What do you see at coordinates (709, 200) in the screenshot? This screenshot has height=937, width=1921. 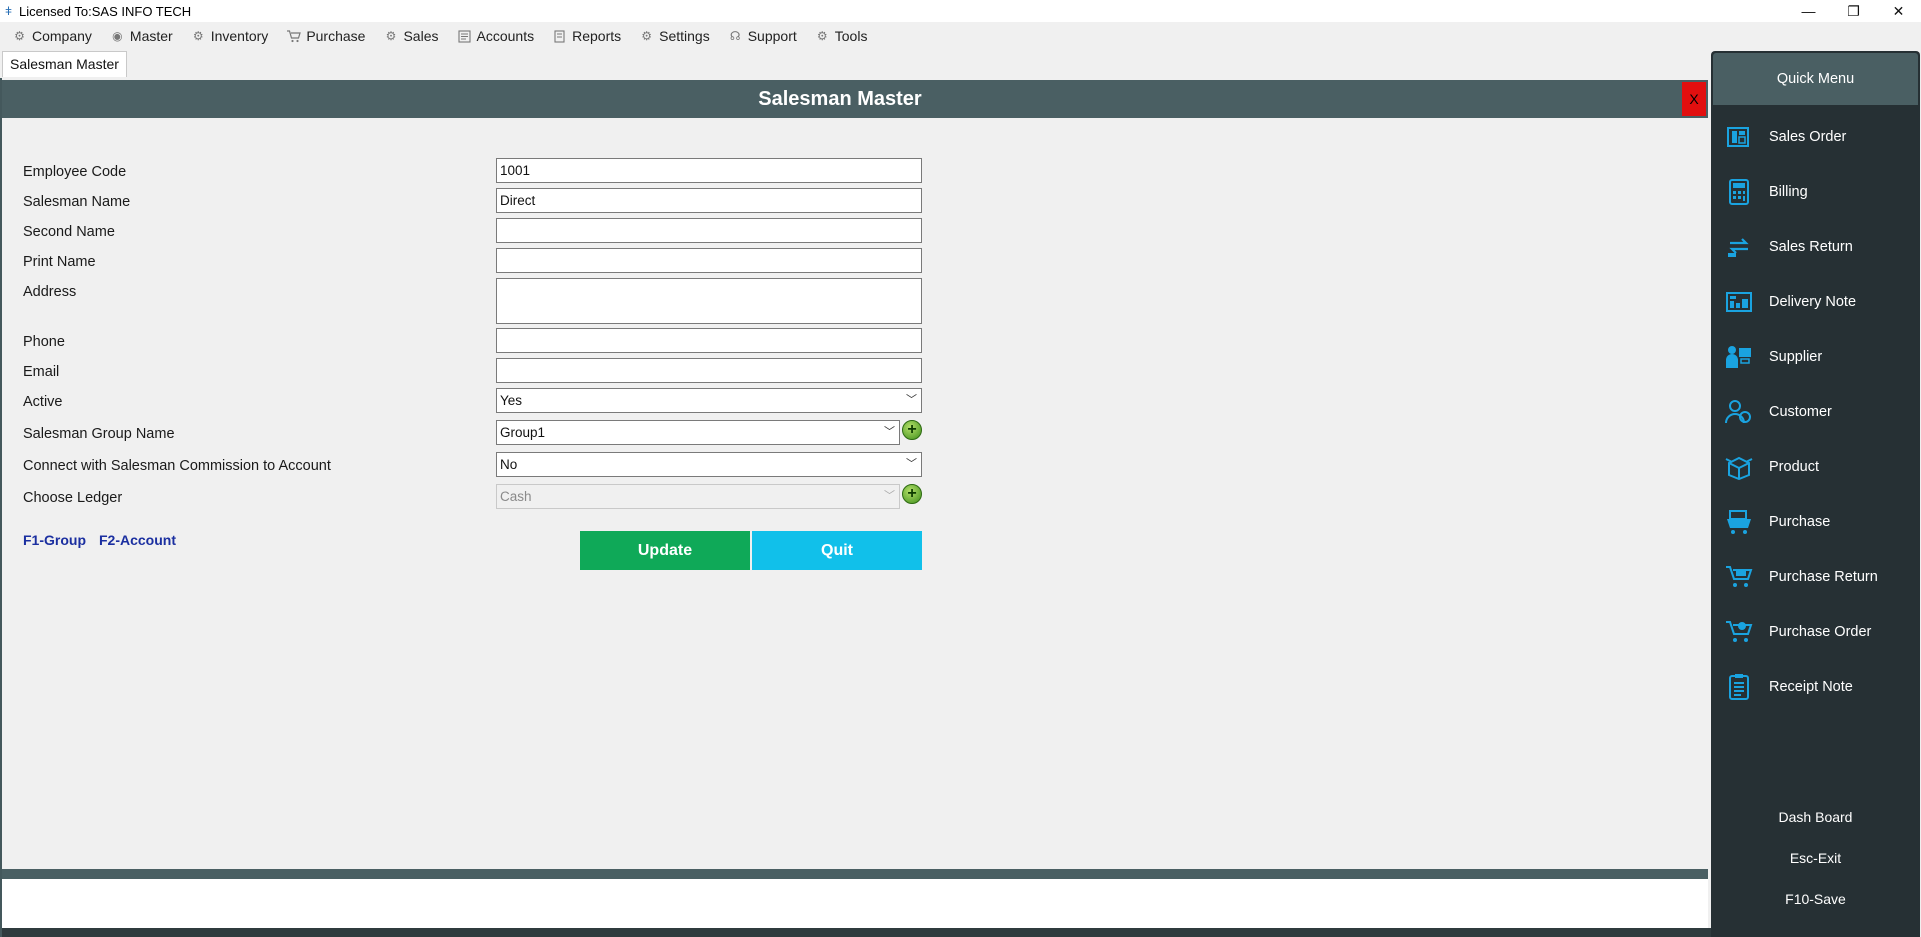 I see `salesman-name-input: Direct` at bounding box center [709, 200].